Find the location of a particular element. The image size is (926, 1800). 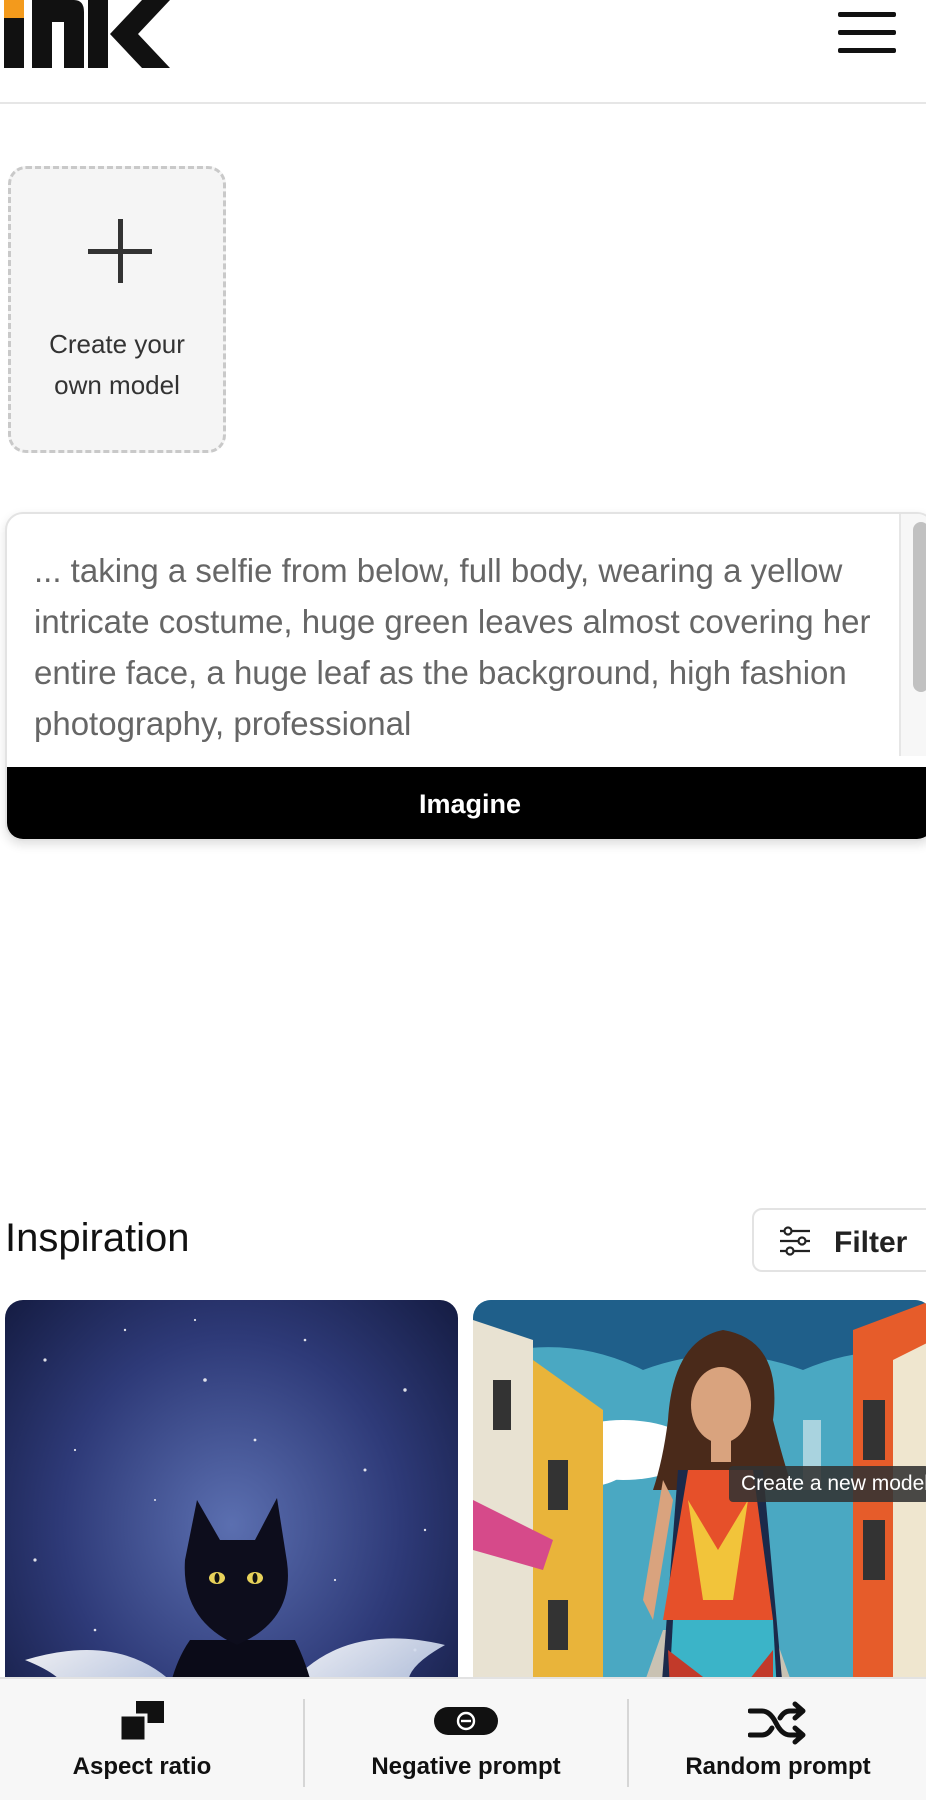

inspiration-heading: Inspiration is located at coordinates (97, 1238).